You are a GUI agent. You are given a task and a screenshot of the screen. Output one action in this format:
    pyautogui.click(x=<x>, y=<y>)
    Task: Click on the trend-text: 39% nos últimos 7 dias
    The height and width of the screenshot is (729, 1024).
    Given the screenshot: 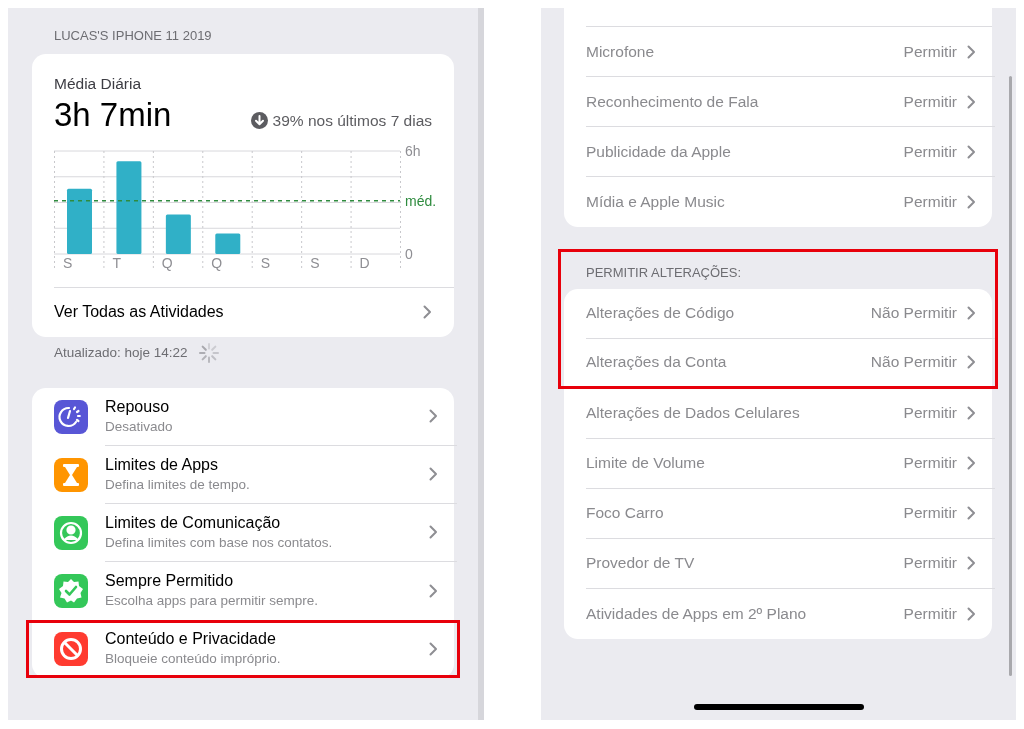 What is the action you would take?
    pyautogui.click(x=352, y=120)
    